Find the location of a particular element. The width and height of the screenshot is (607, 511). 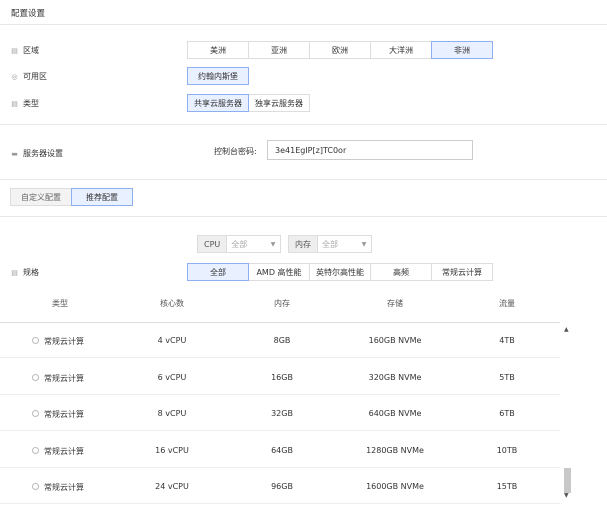

type-icon: ▤ is located at coordinates (14, 103).